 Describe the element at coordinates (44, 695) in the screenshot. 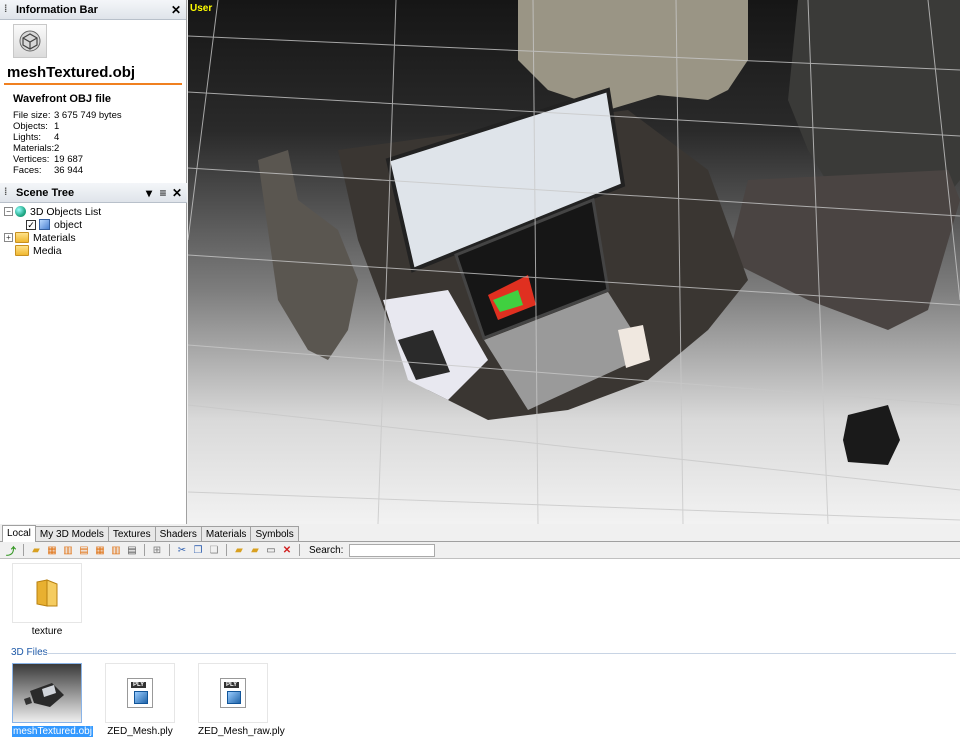

I see `mesh-preview-icon` at that location.